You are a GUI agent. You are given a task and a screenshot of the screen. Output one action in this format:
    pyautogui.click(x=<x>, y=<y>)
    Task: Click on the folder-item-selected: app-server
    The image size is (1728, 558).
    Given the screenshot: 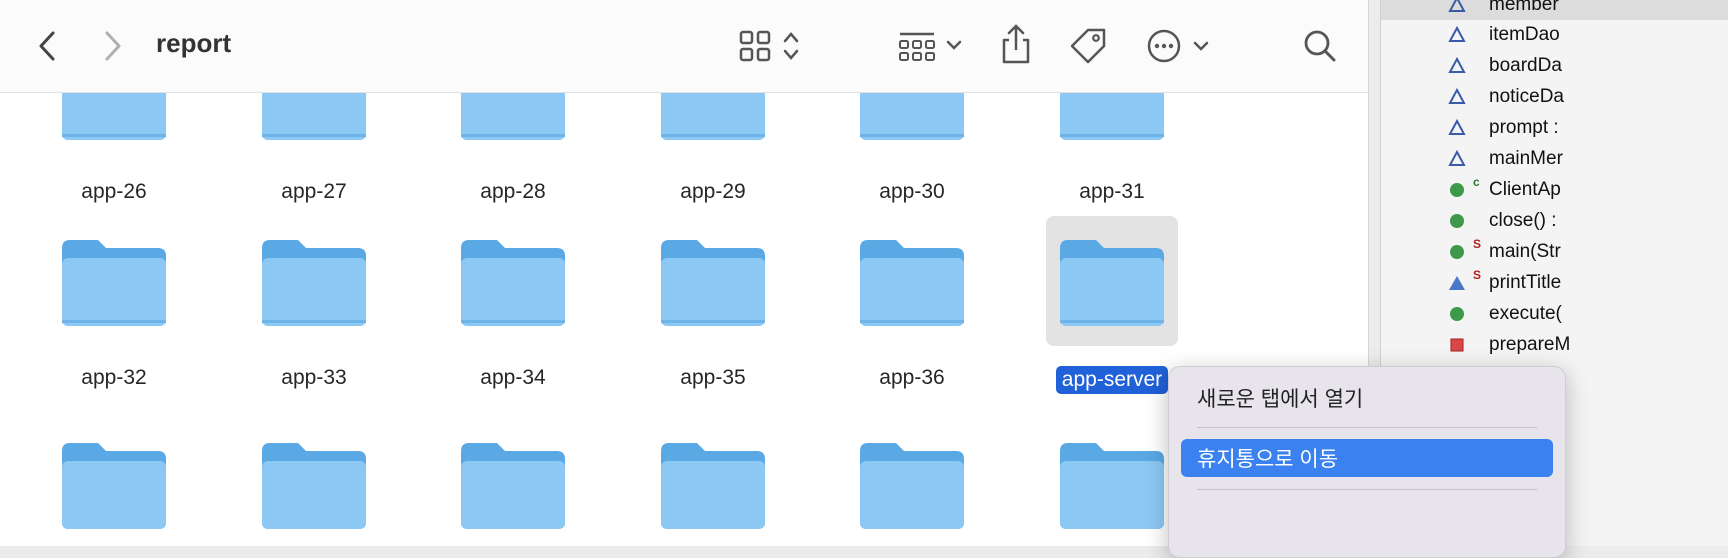 What is the action you would take?
    pyautogui.click(x=1112, y=305)
    